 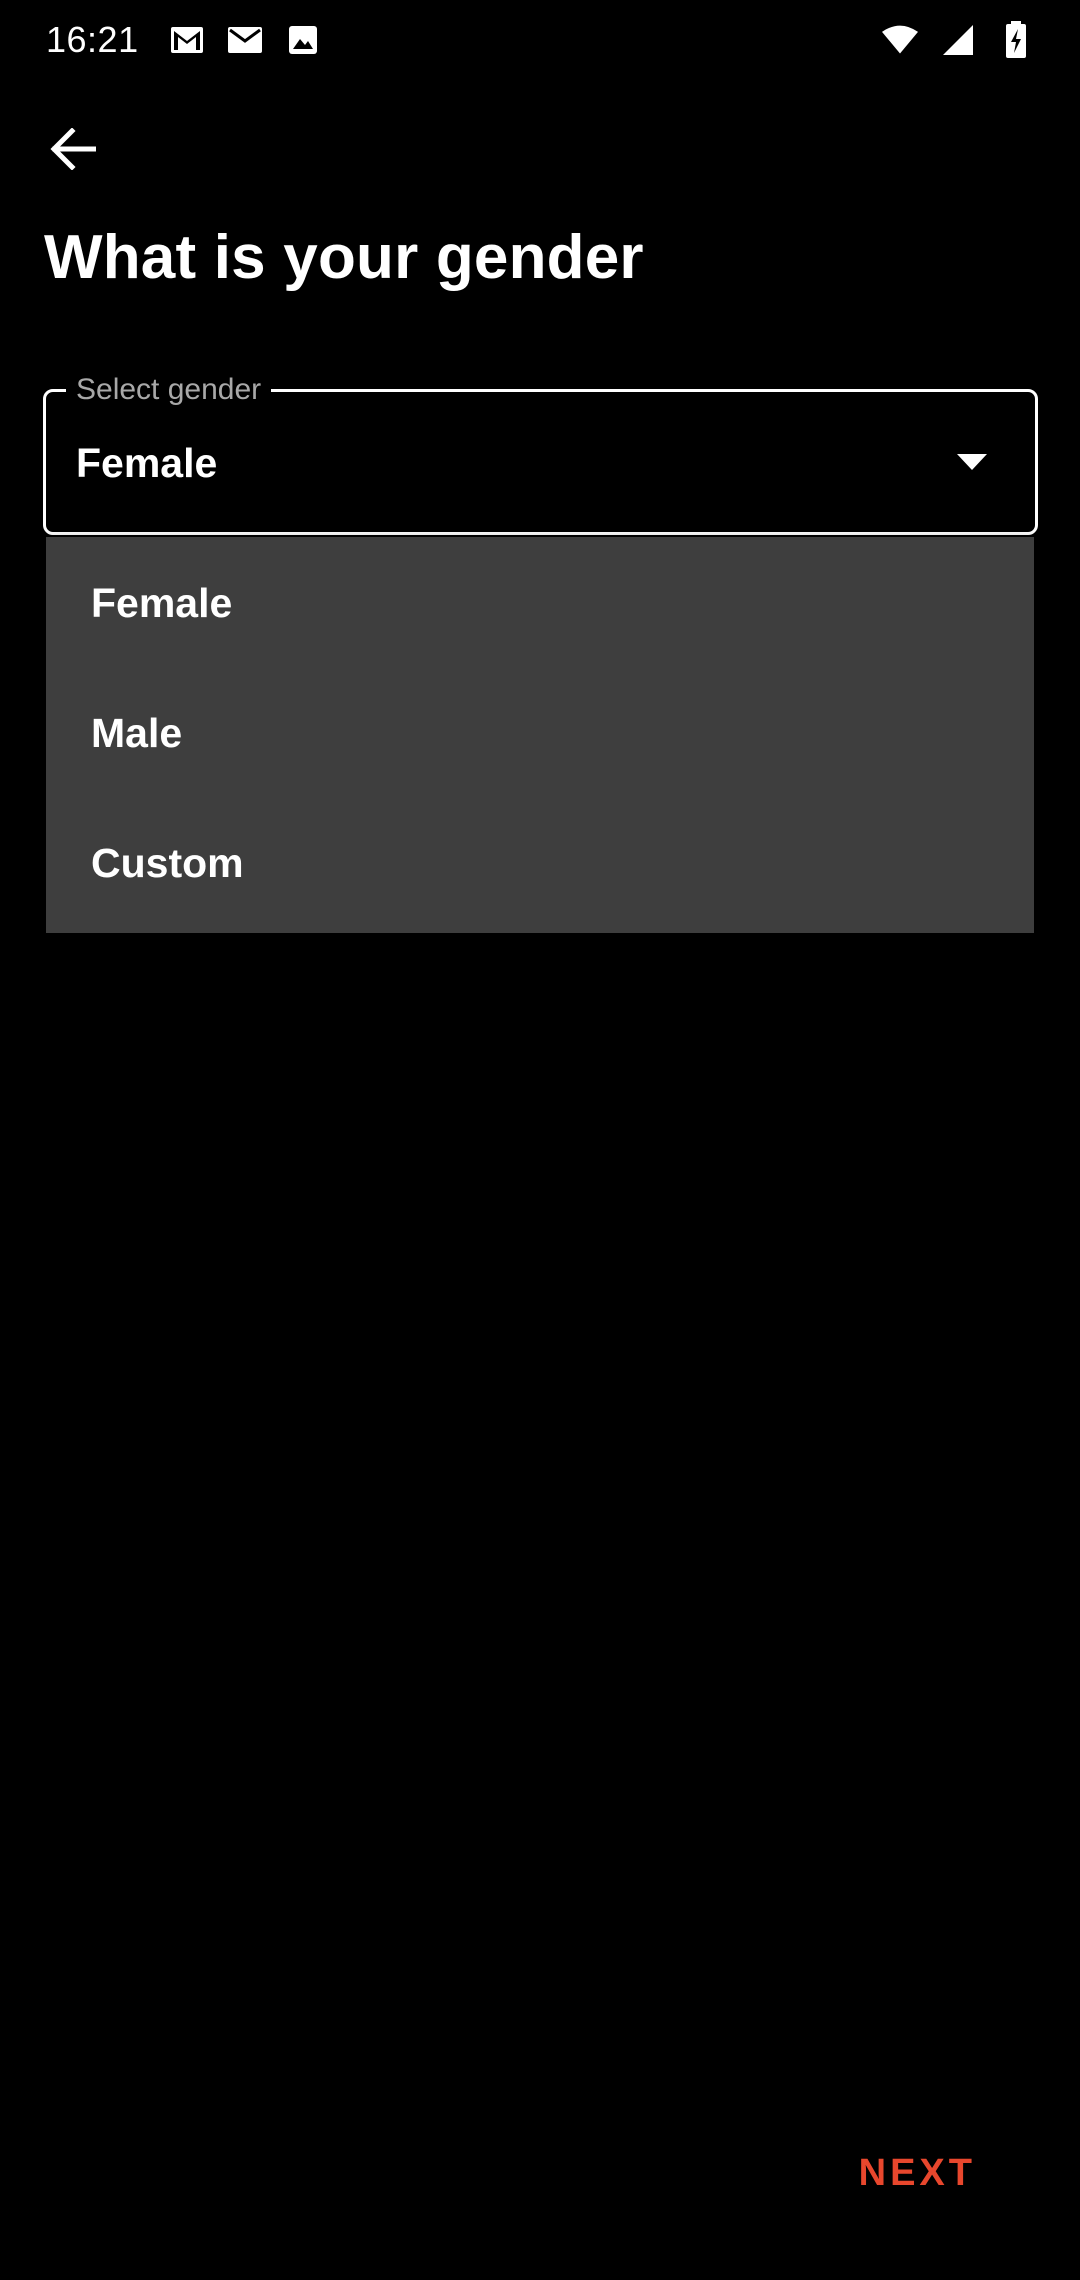 What do you see at coordinates (1016, 39) in the screenshot?
I see `battery-charging-icon` at bounding box center [1016, 39].